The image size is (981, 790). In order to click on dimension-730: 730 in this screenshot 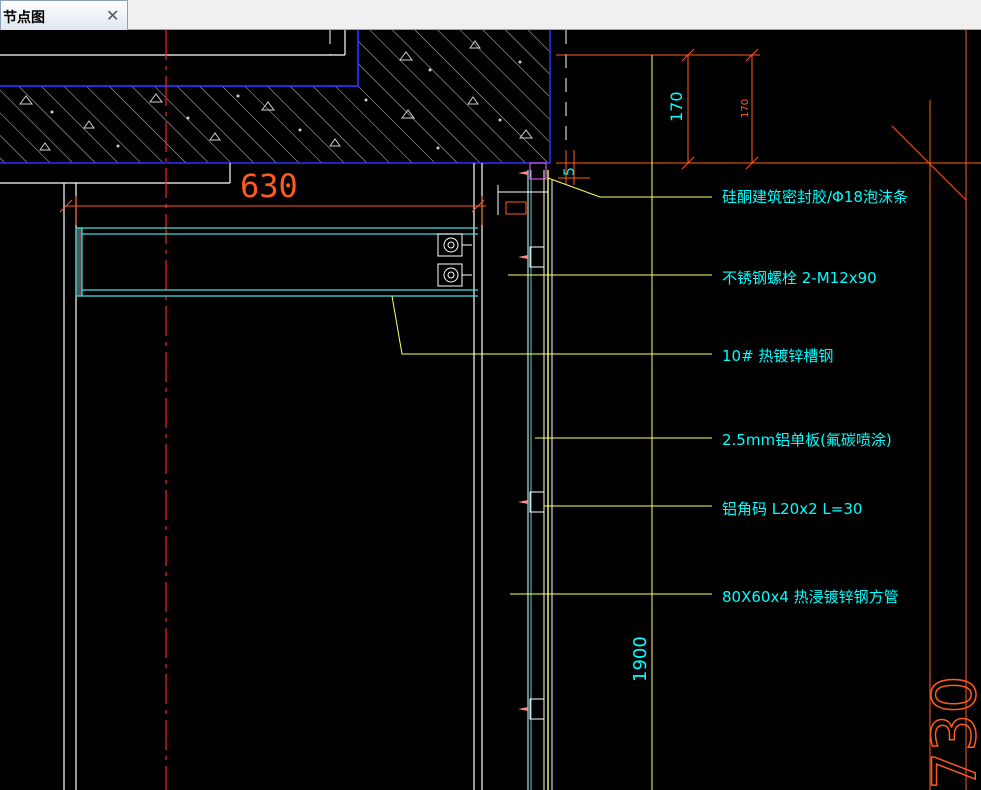, I will do `click(950, 732)`.